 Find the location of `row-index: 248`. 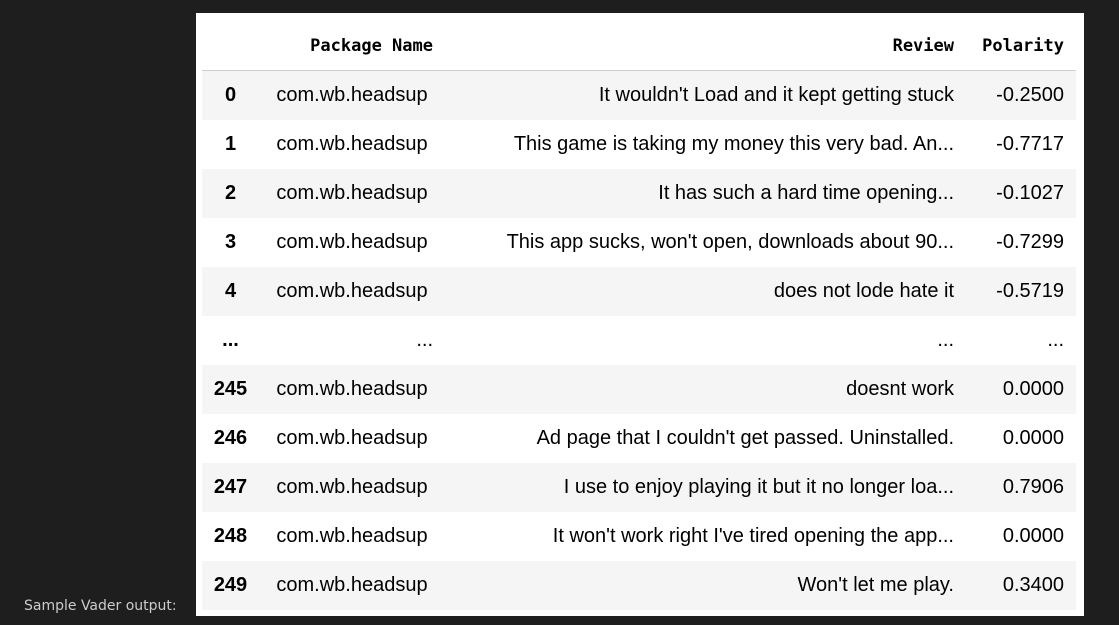

row-index: 248 is located at coordinates (230, 536).